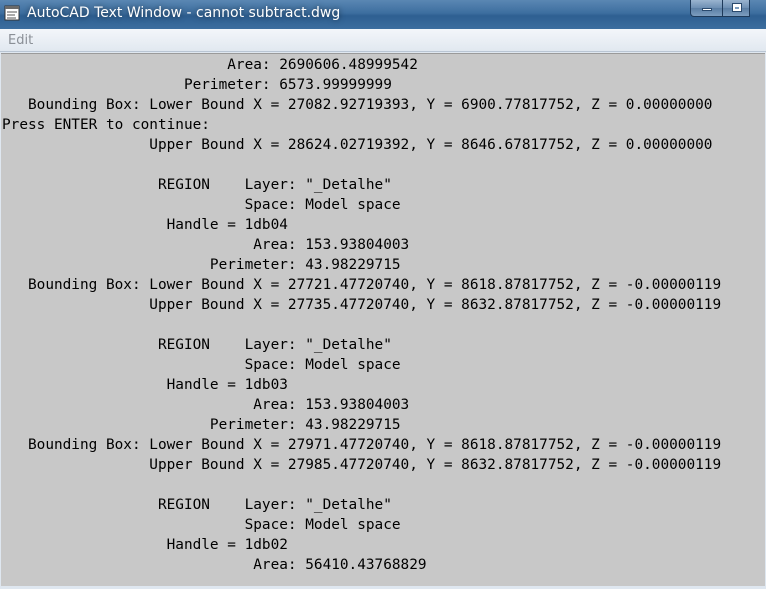 The height and width of the screenshot is (589, 766). I want to click on log-line: Area: 56410.43768829, so click(214, 565).